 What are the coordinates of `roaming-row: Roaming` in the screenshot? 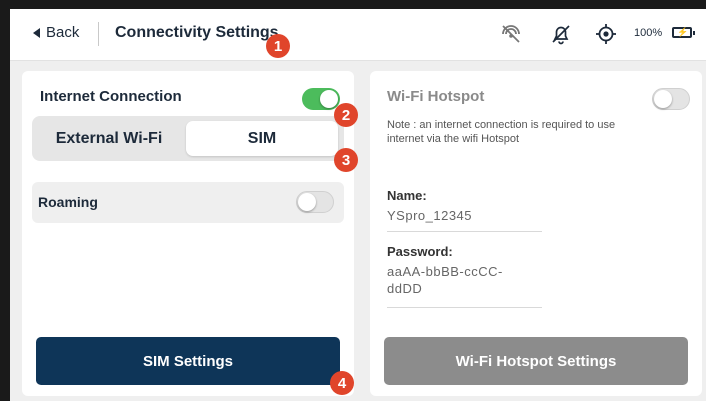 It's located at (188, 202).